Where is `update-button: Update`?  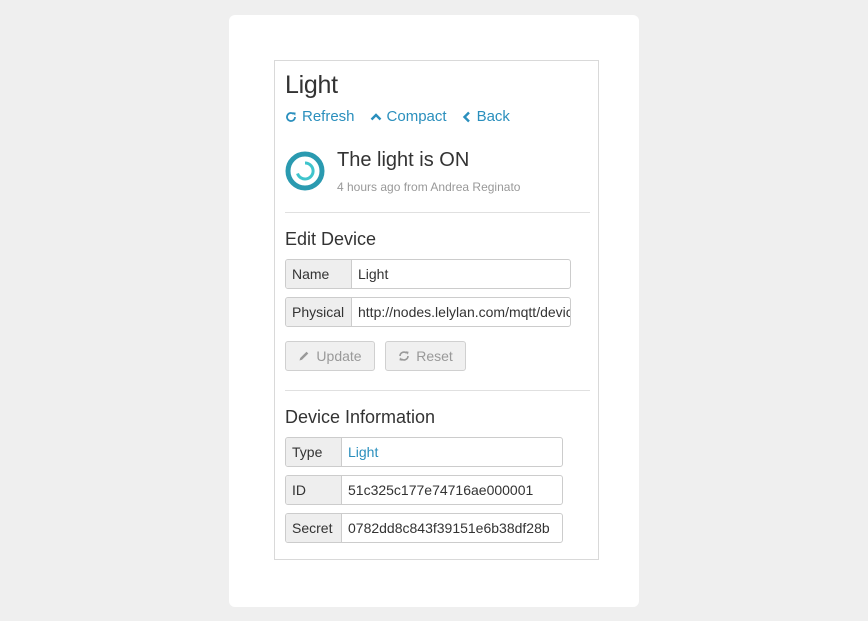
update-button: Update is located at coordinates (330, 356).